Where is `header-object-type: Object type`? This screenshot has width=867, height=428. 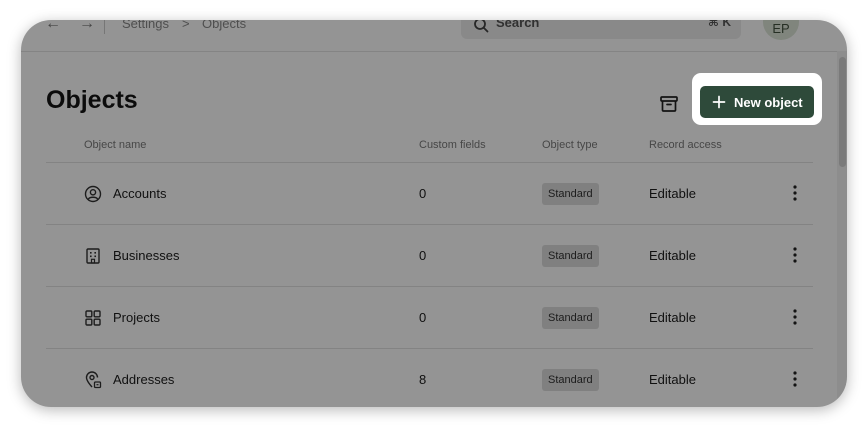
header-object-type: Object type is located at coordinates (570, 145).